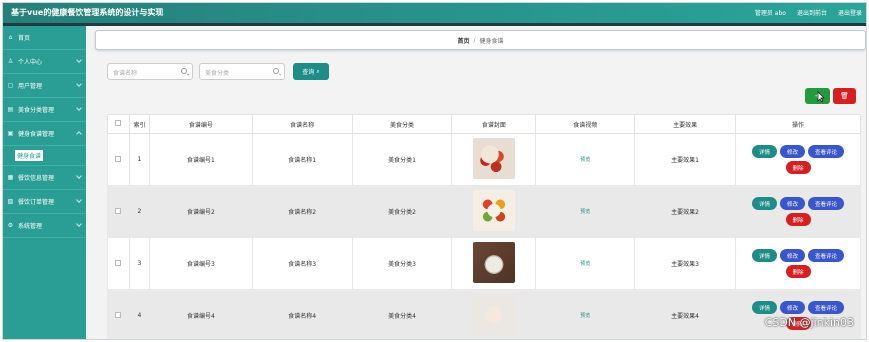  What do you see at coordinates (798, 124) in the screenshot?
I see `column-header: 操作` at bounding box center [798, 124].